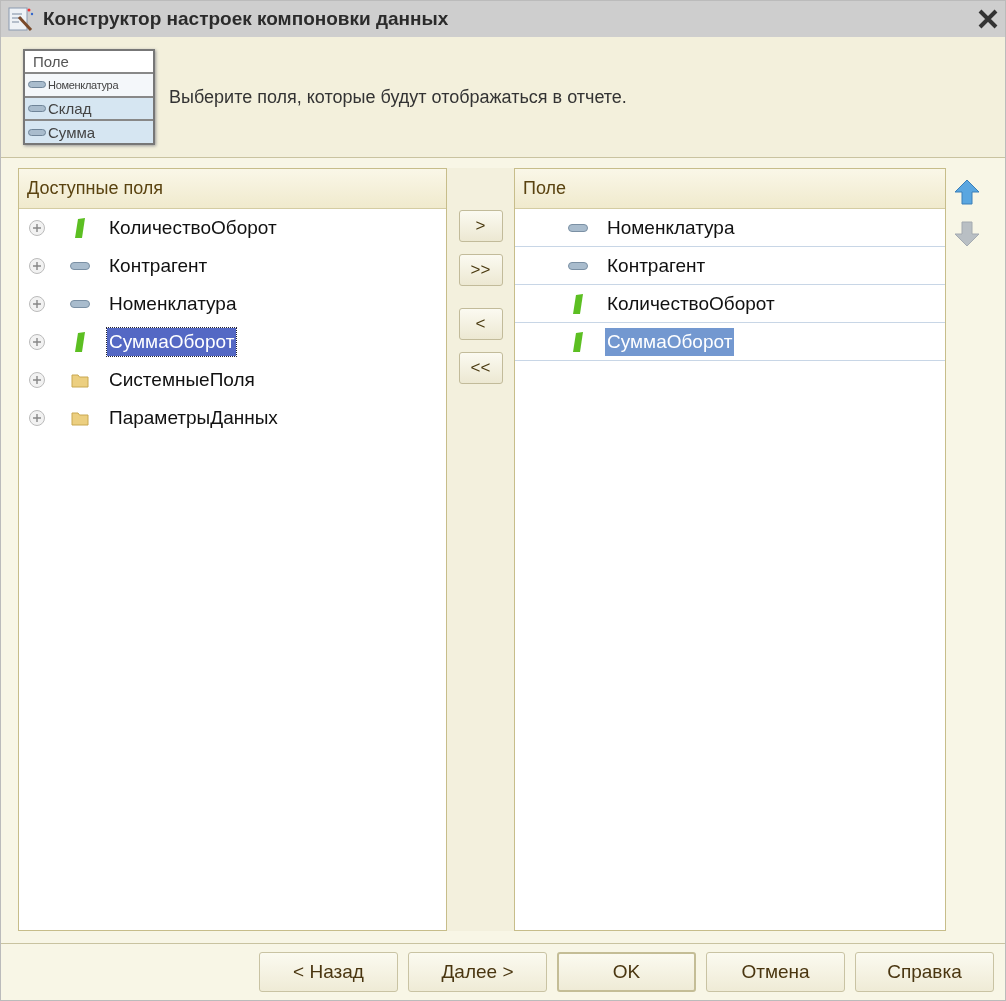 This screenshot has width=1006, height=1001. Describe the element at coordinates (480, 324) in the screenshot. I see `transfer-button: <` at that location.